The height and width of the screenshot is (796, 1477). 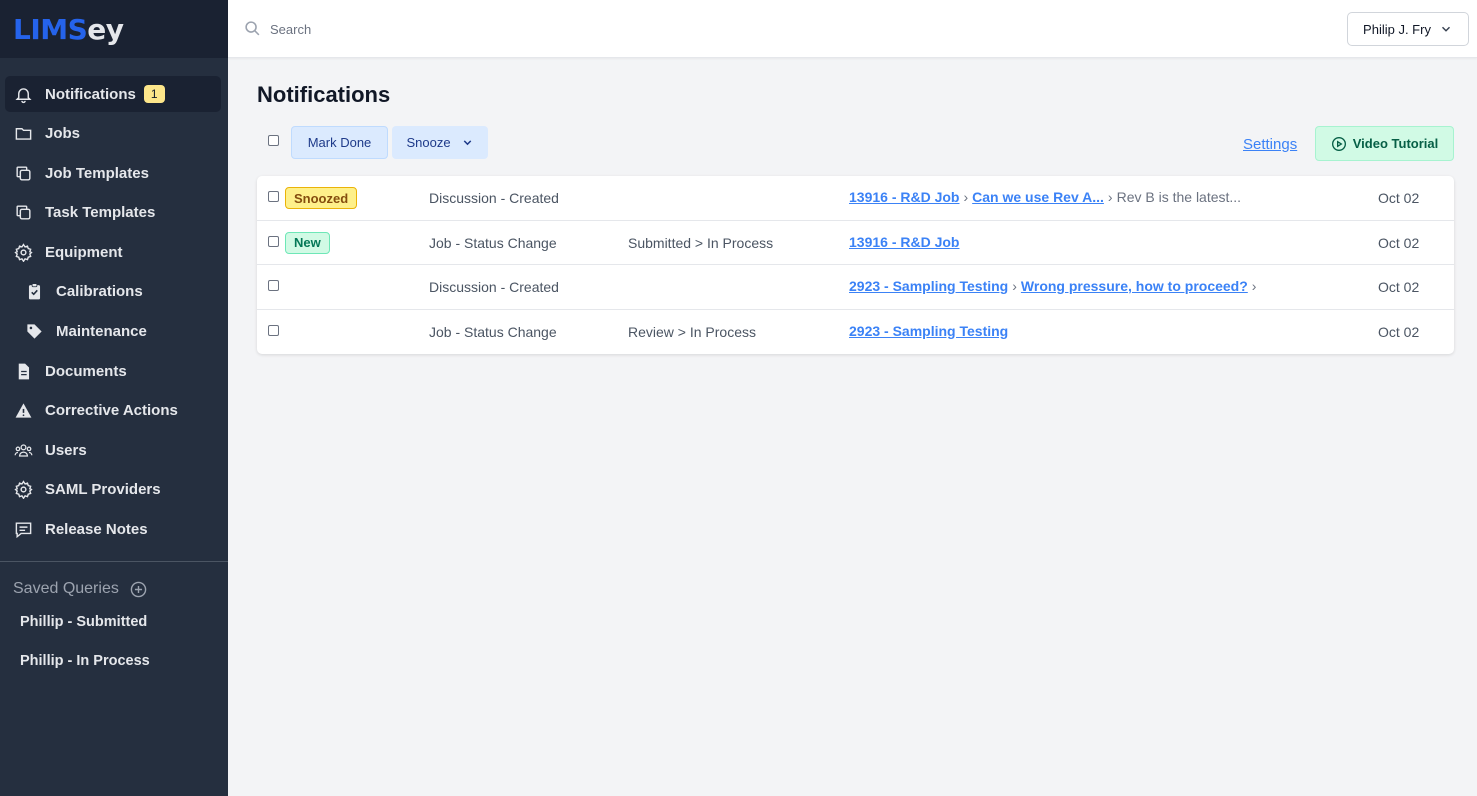 I want to click on play-circle-icon, so click(x=1338, y=143).